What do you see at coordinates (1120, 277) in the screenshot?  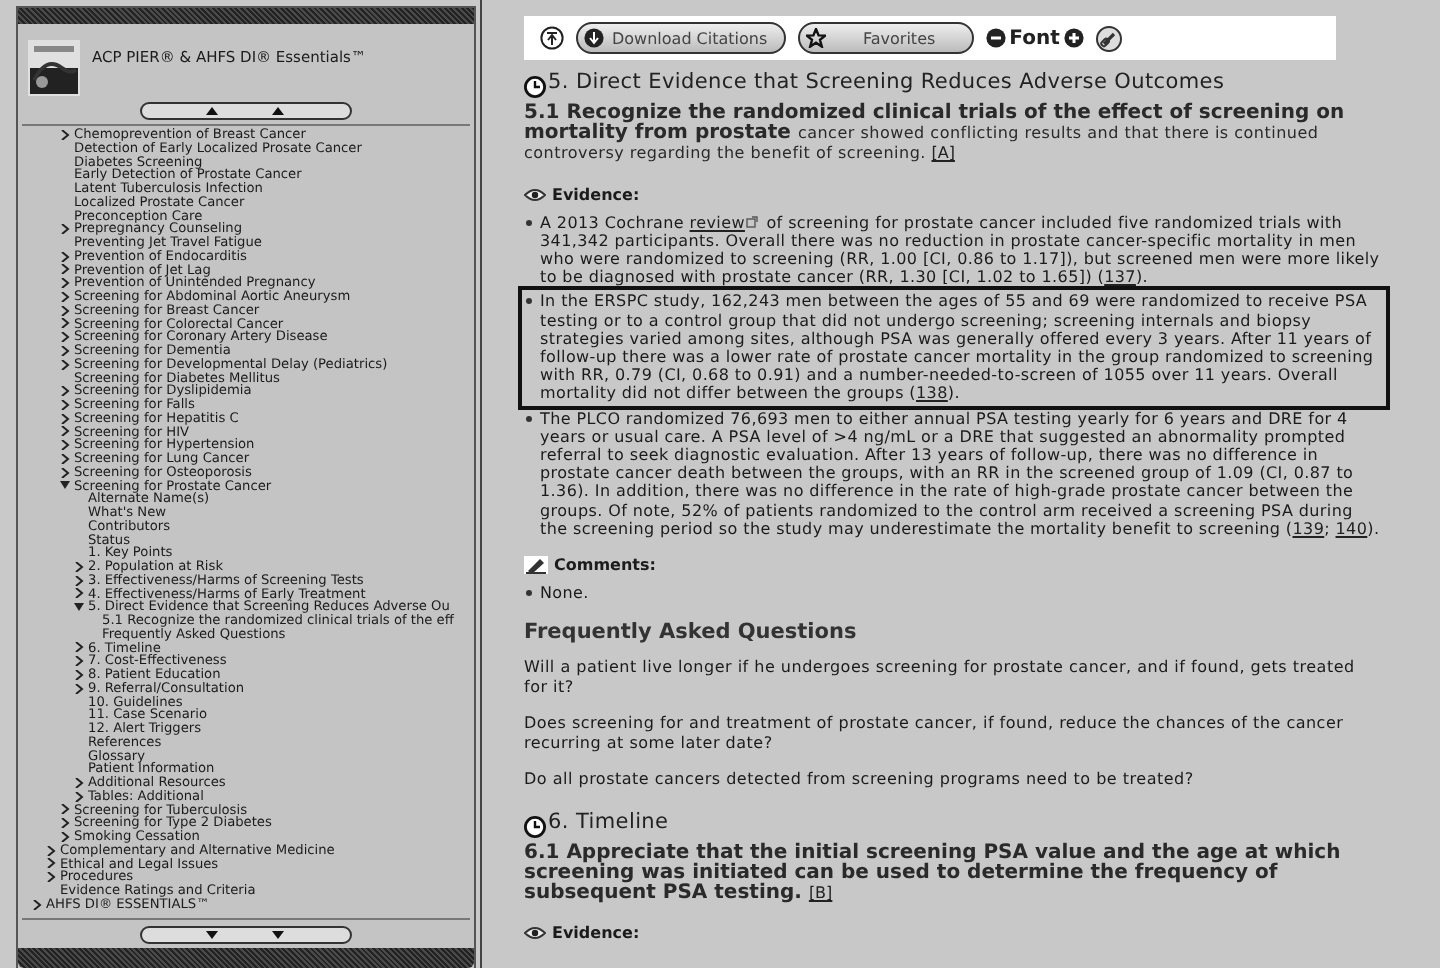 I see `reference-link: 137` at bounding box center [1120, 277].